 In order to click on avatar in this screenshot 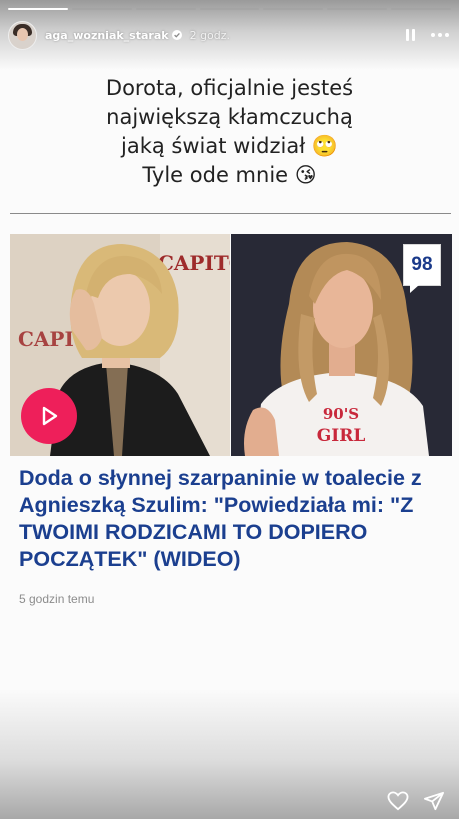, I will do `click(22, 35)`.